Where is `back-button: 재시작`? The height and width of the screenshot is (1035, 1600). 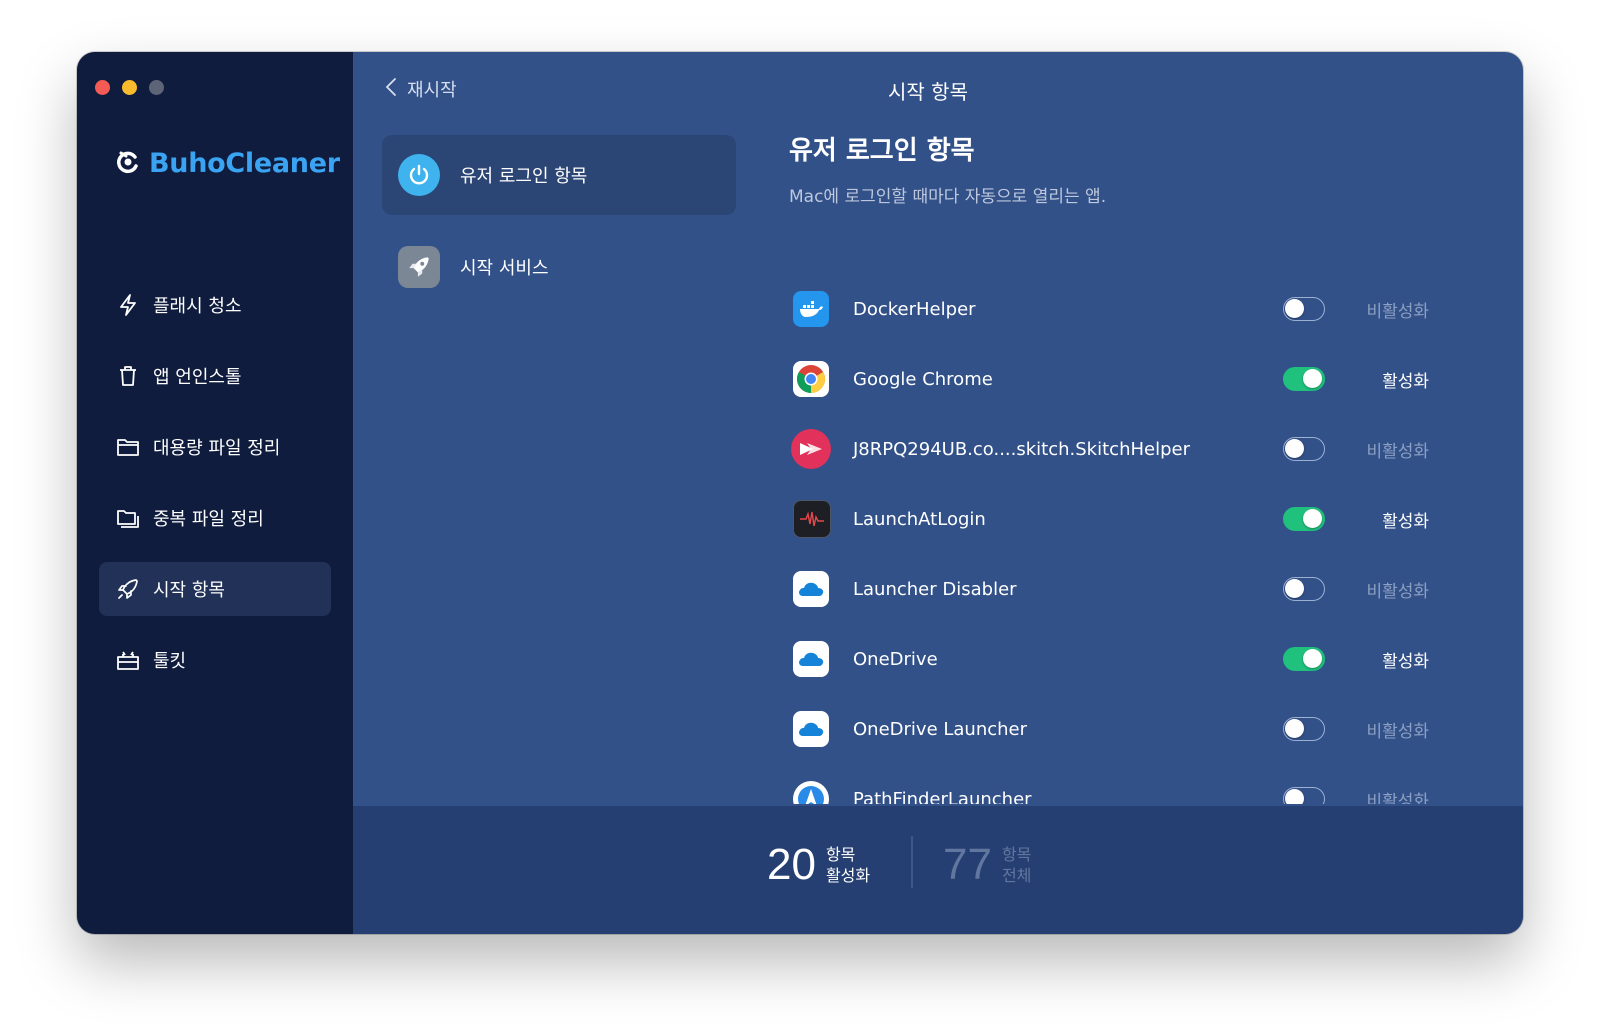
back-button: 재시작 is located at coordinates (421, 89).